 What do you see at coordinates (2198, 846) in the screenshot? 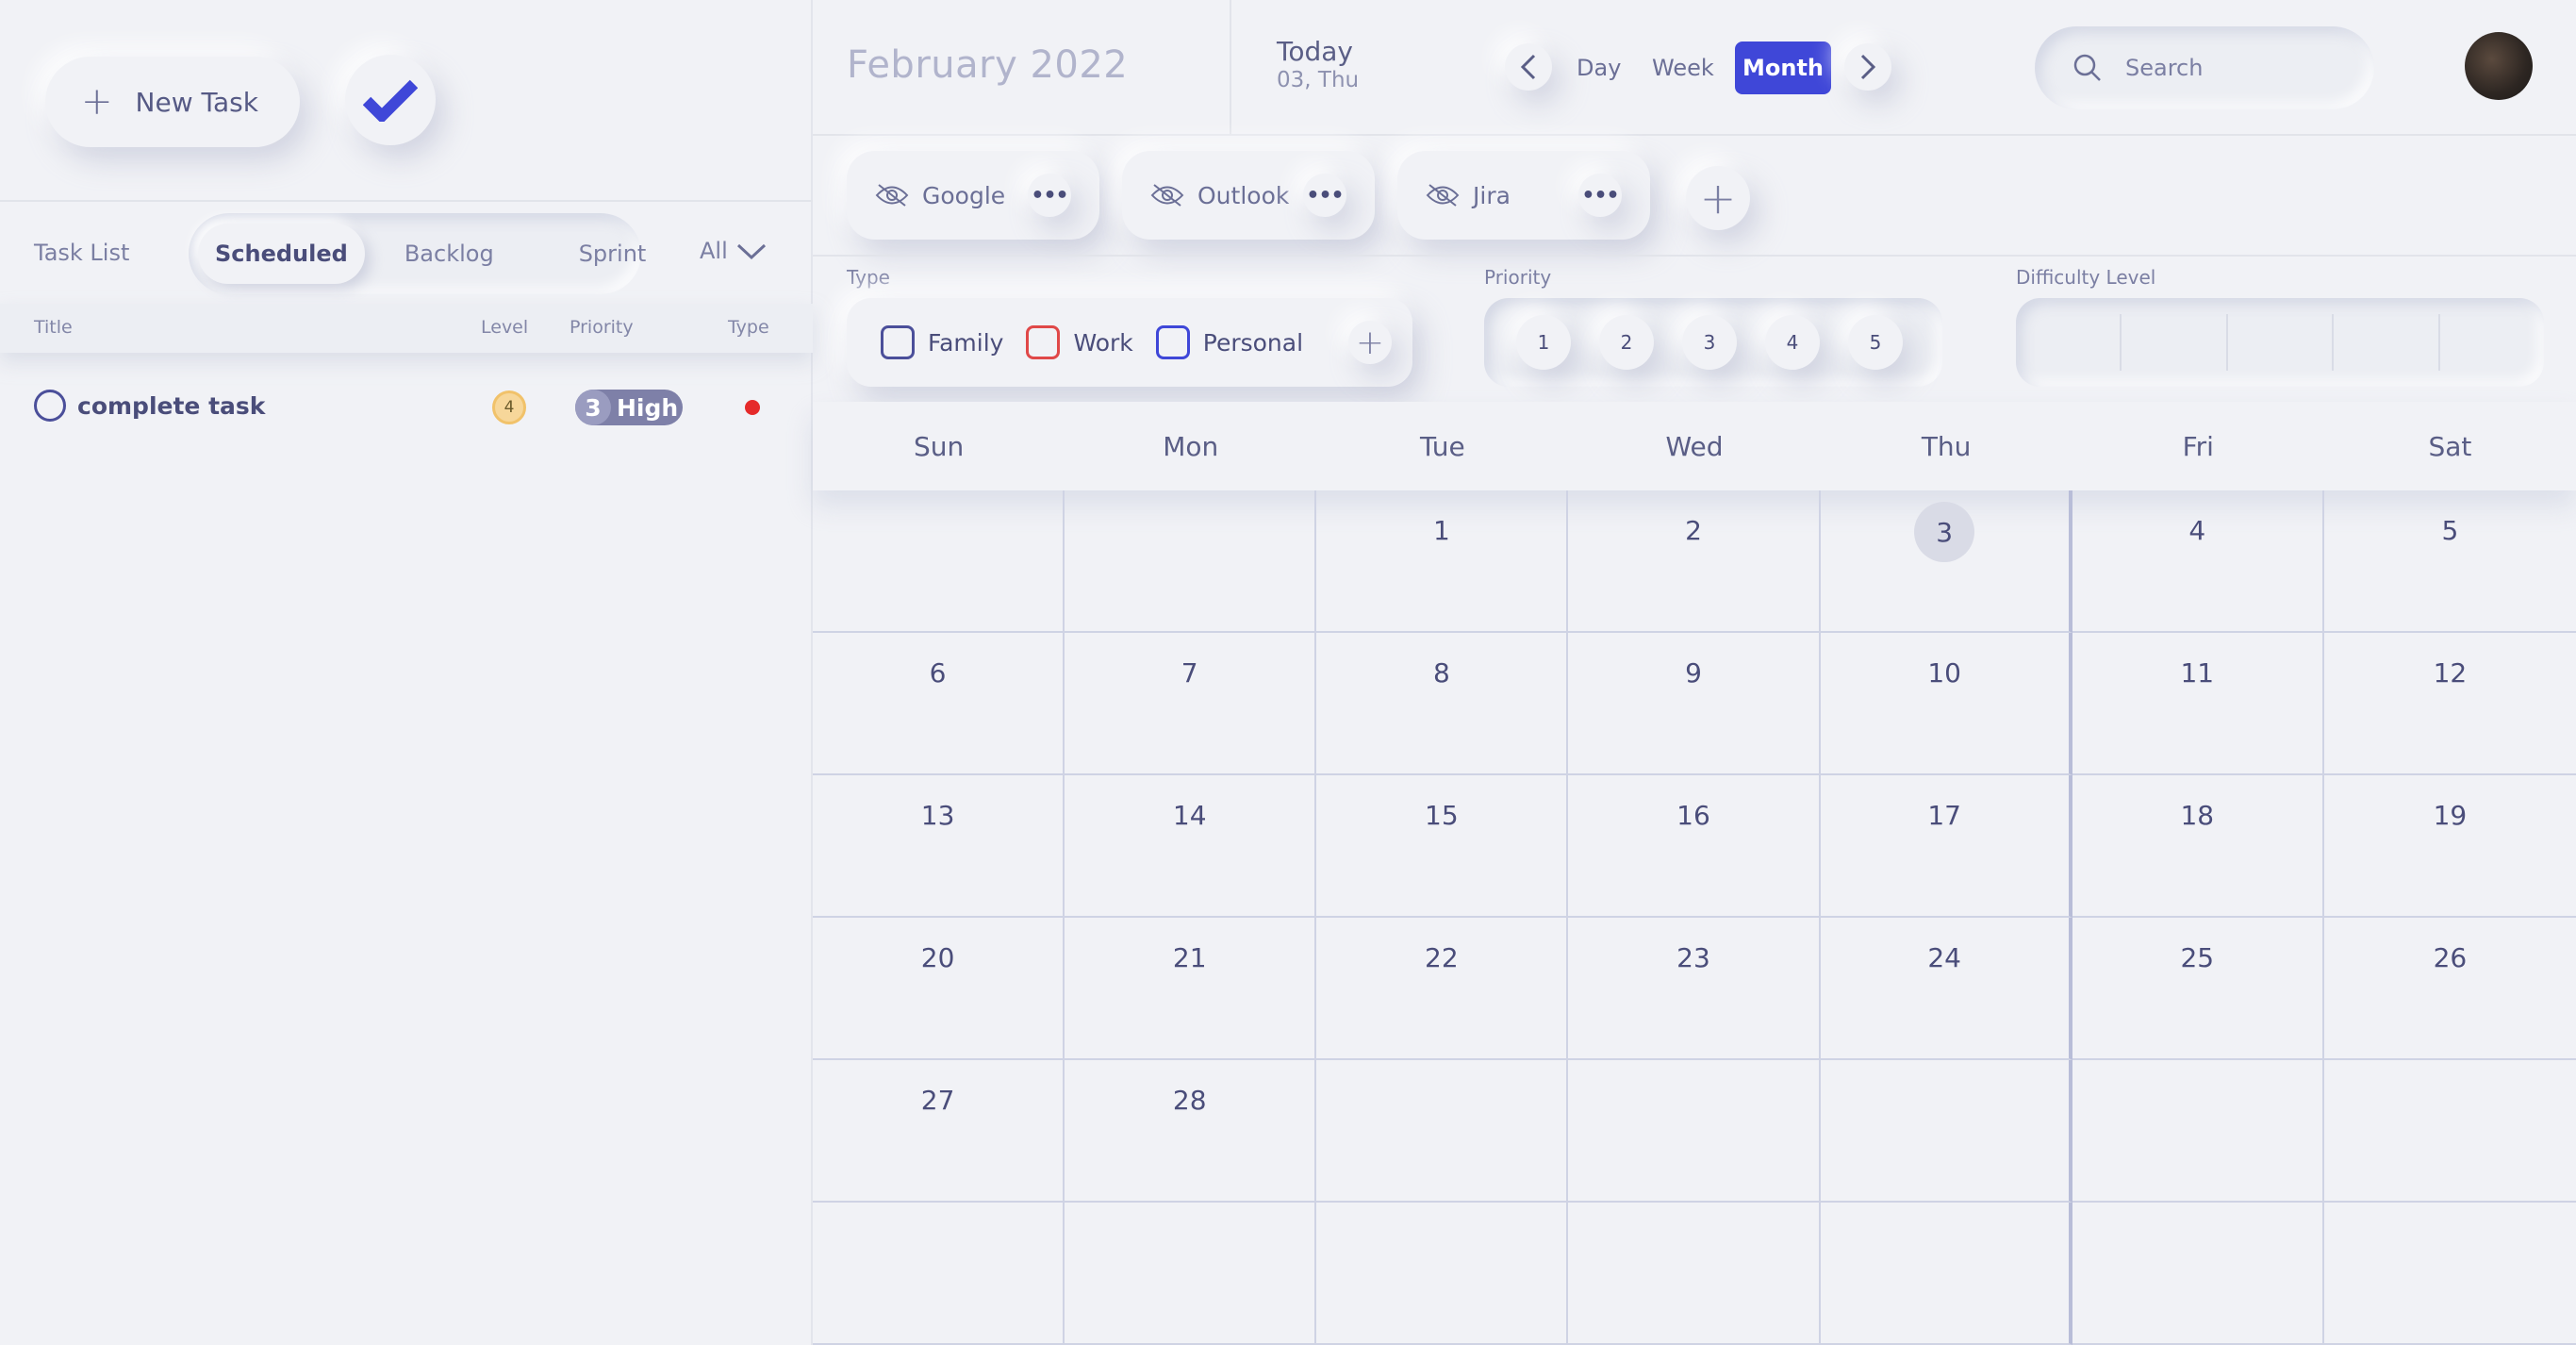
I see `calendar-day-cell: 18` at bounding box center [2198, 846].